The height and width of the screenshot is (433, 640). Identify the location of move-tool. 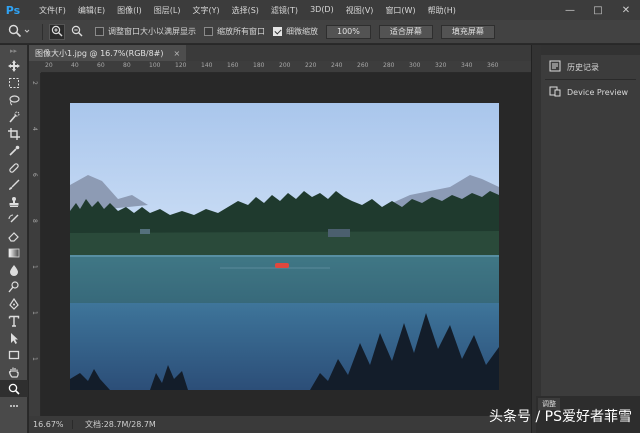
(14, 65).